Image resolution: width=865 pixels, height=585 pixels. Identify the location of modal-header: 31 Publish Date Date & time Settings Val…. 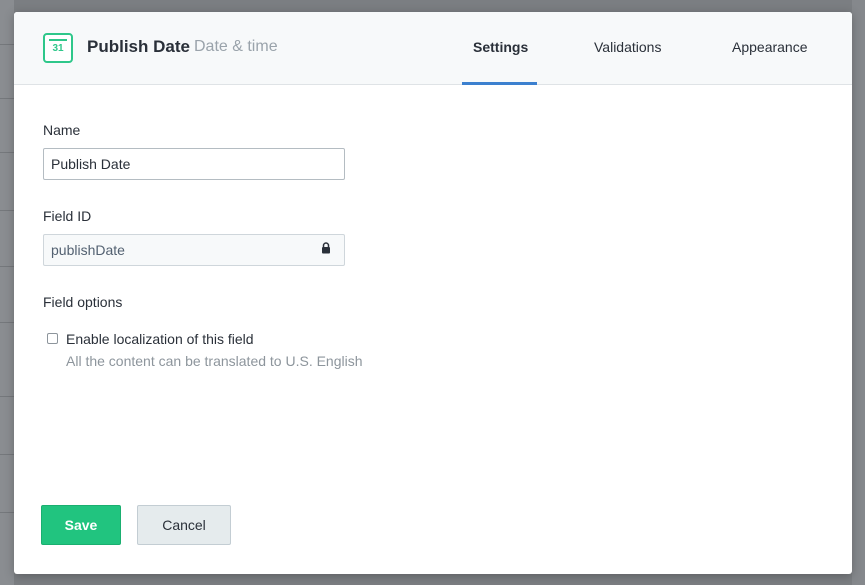
(433, 48).